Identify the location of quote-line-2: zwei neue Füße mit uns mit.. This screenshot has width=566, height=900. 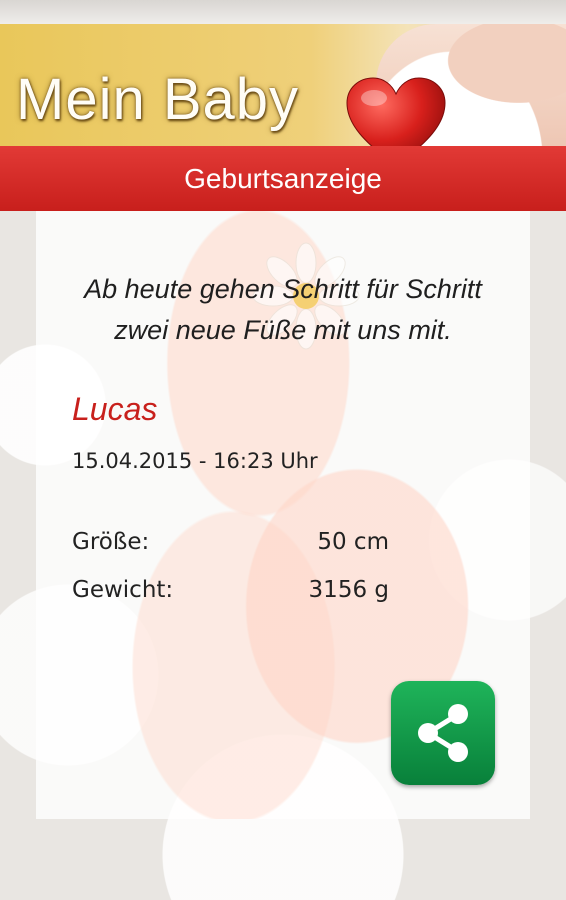
(283, 330).